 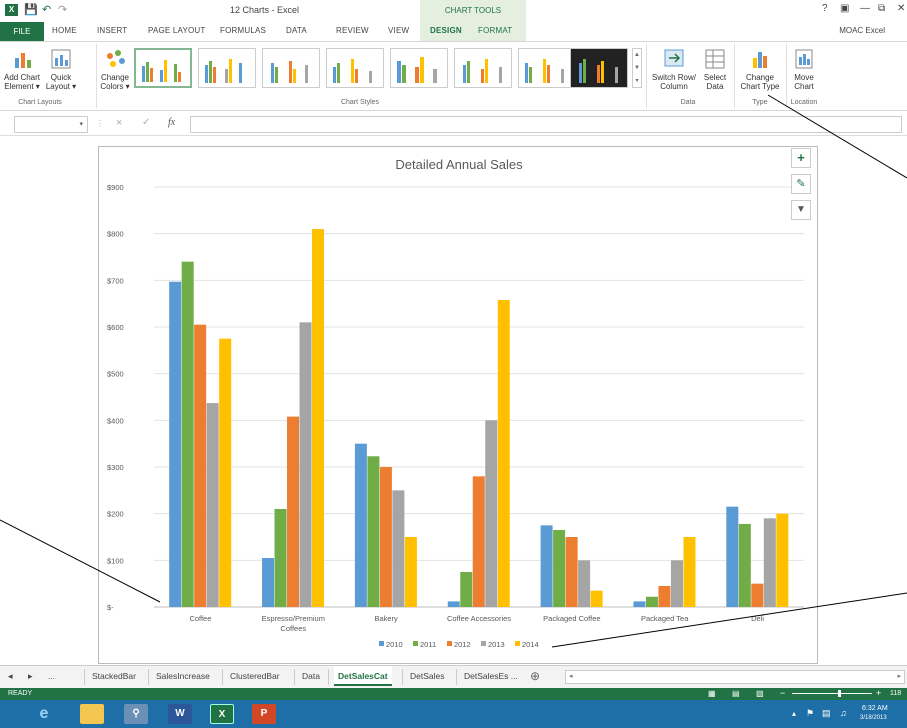 What do you see at coordinates (30, 676) in the screenshot?
I see `sheet-nav-next-icon: ▸` at bounding box center [30, 676].